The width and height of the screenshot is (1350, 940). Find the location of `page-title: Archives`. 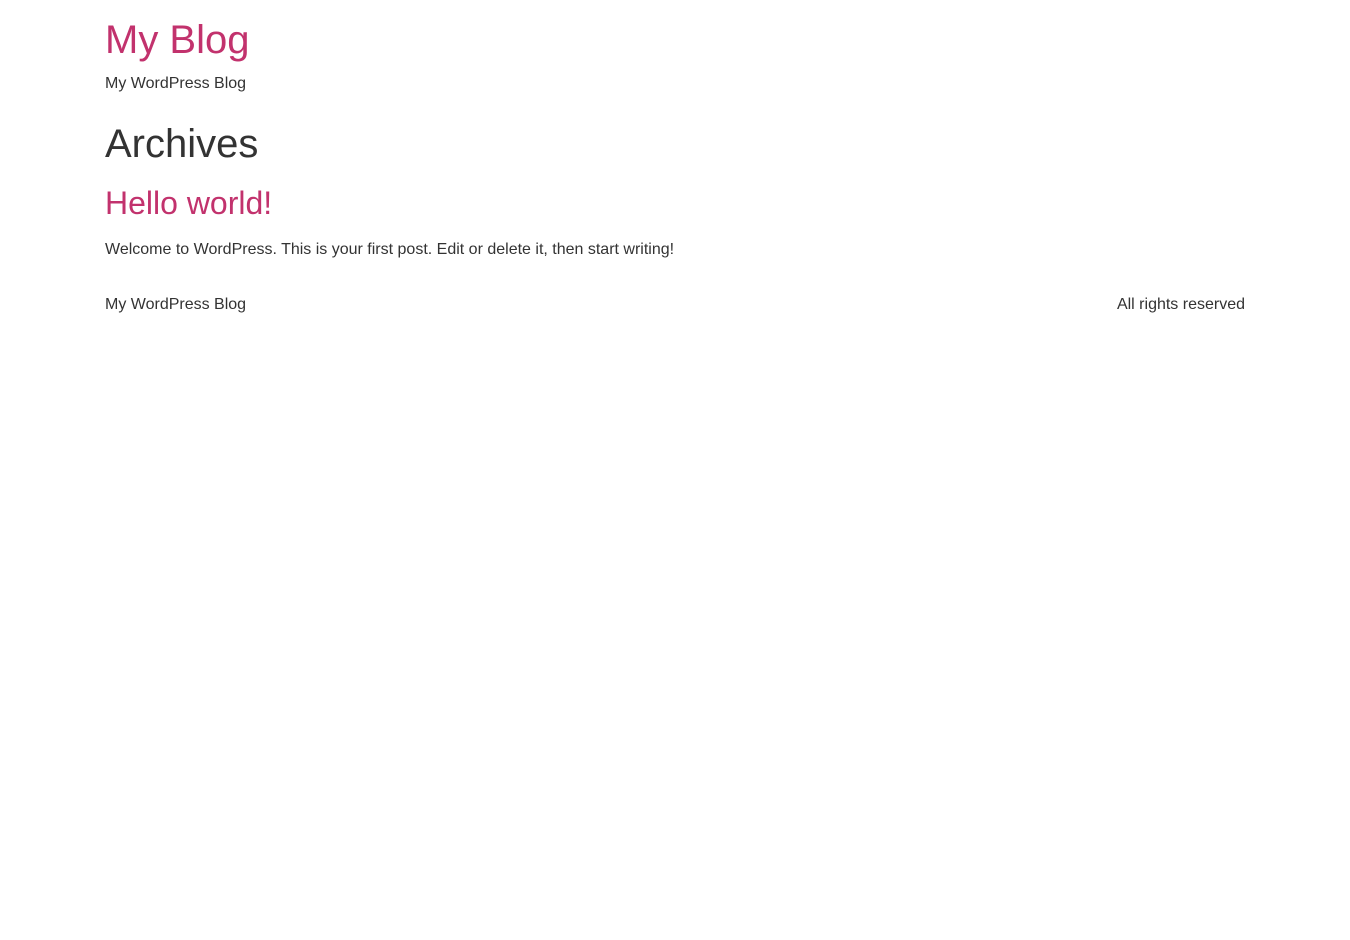

page-title: Archives is located at coordinates (182, 144).